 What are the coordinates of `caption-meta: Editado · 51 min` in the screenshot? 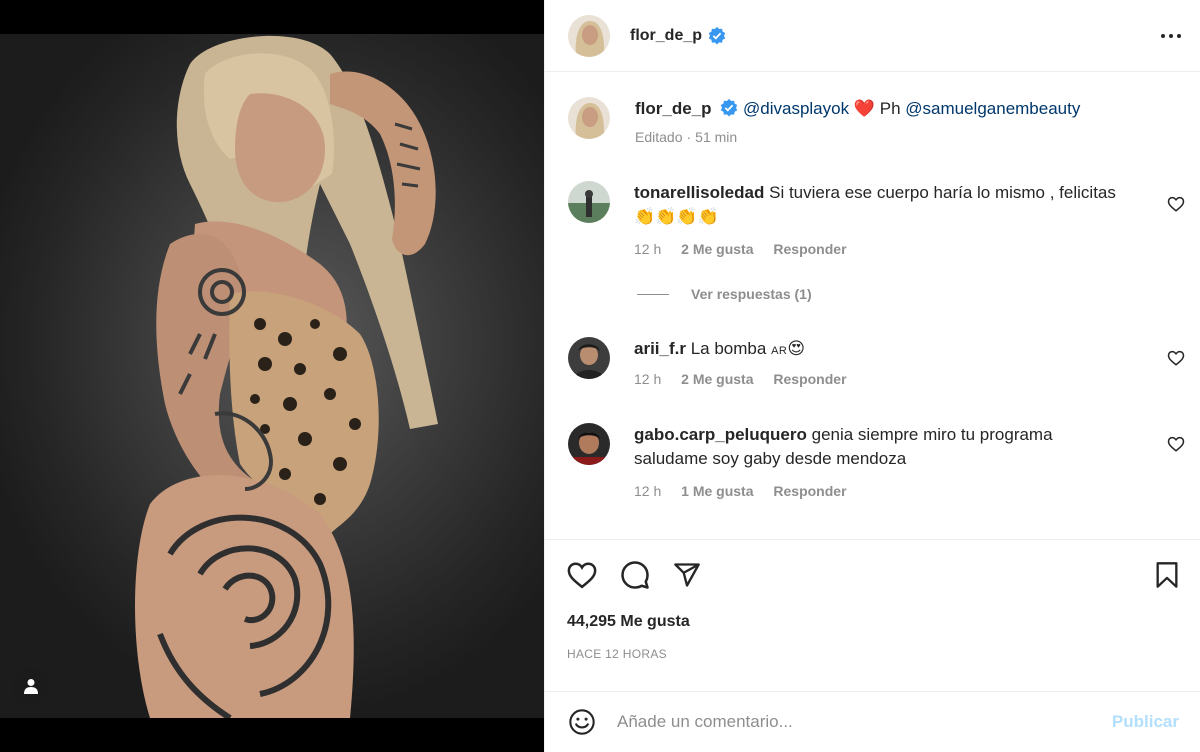 It's located at (857, 137).